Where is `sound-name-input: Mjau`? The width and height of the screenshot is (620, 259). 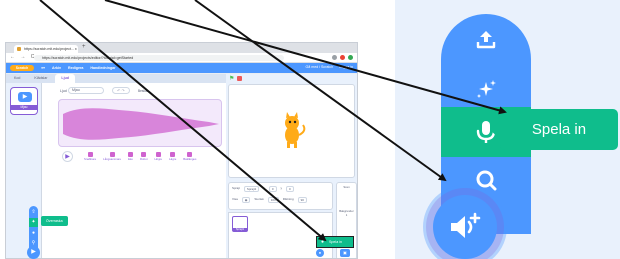
sound-name-input: Mjau is located at coordinates (86, 90).